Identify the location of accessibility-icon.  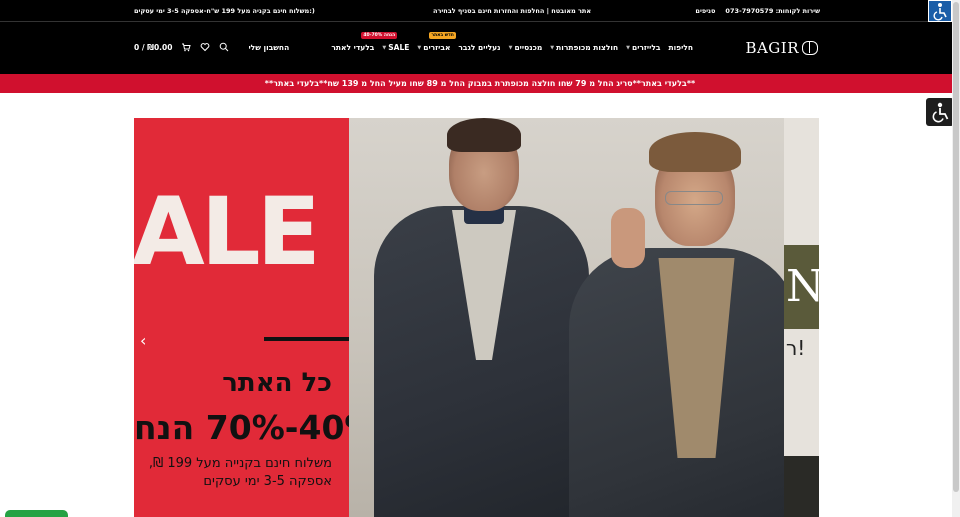
(940, 11).